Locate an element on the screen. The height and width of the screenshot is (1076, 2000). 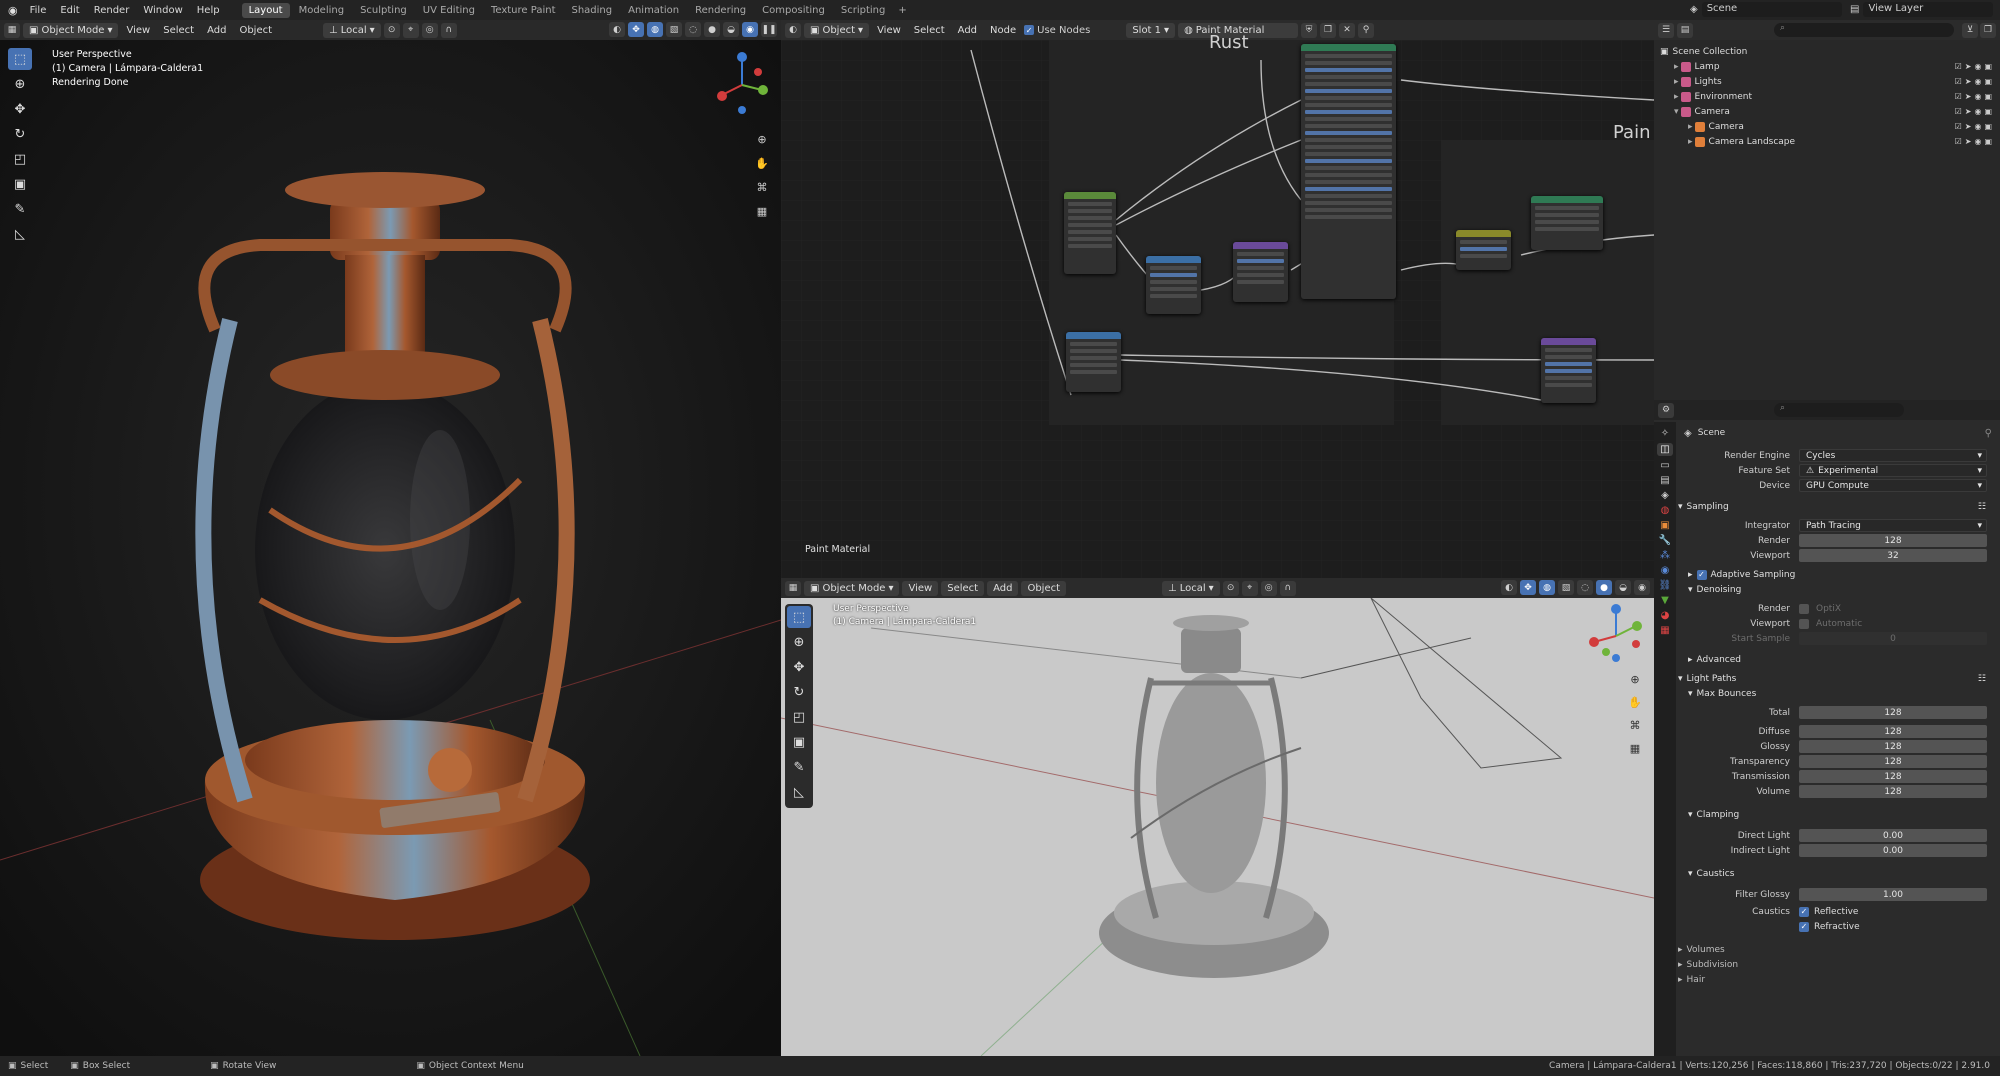
texture-coordinate-node is located at coordinates (1093, 362).